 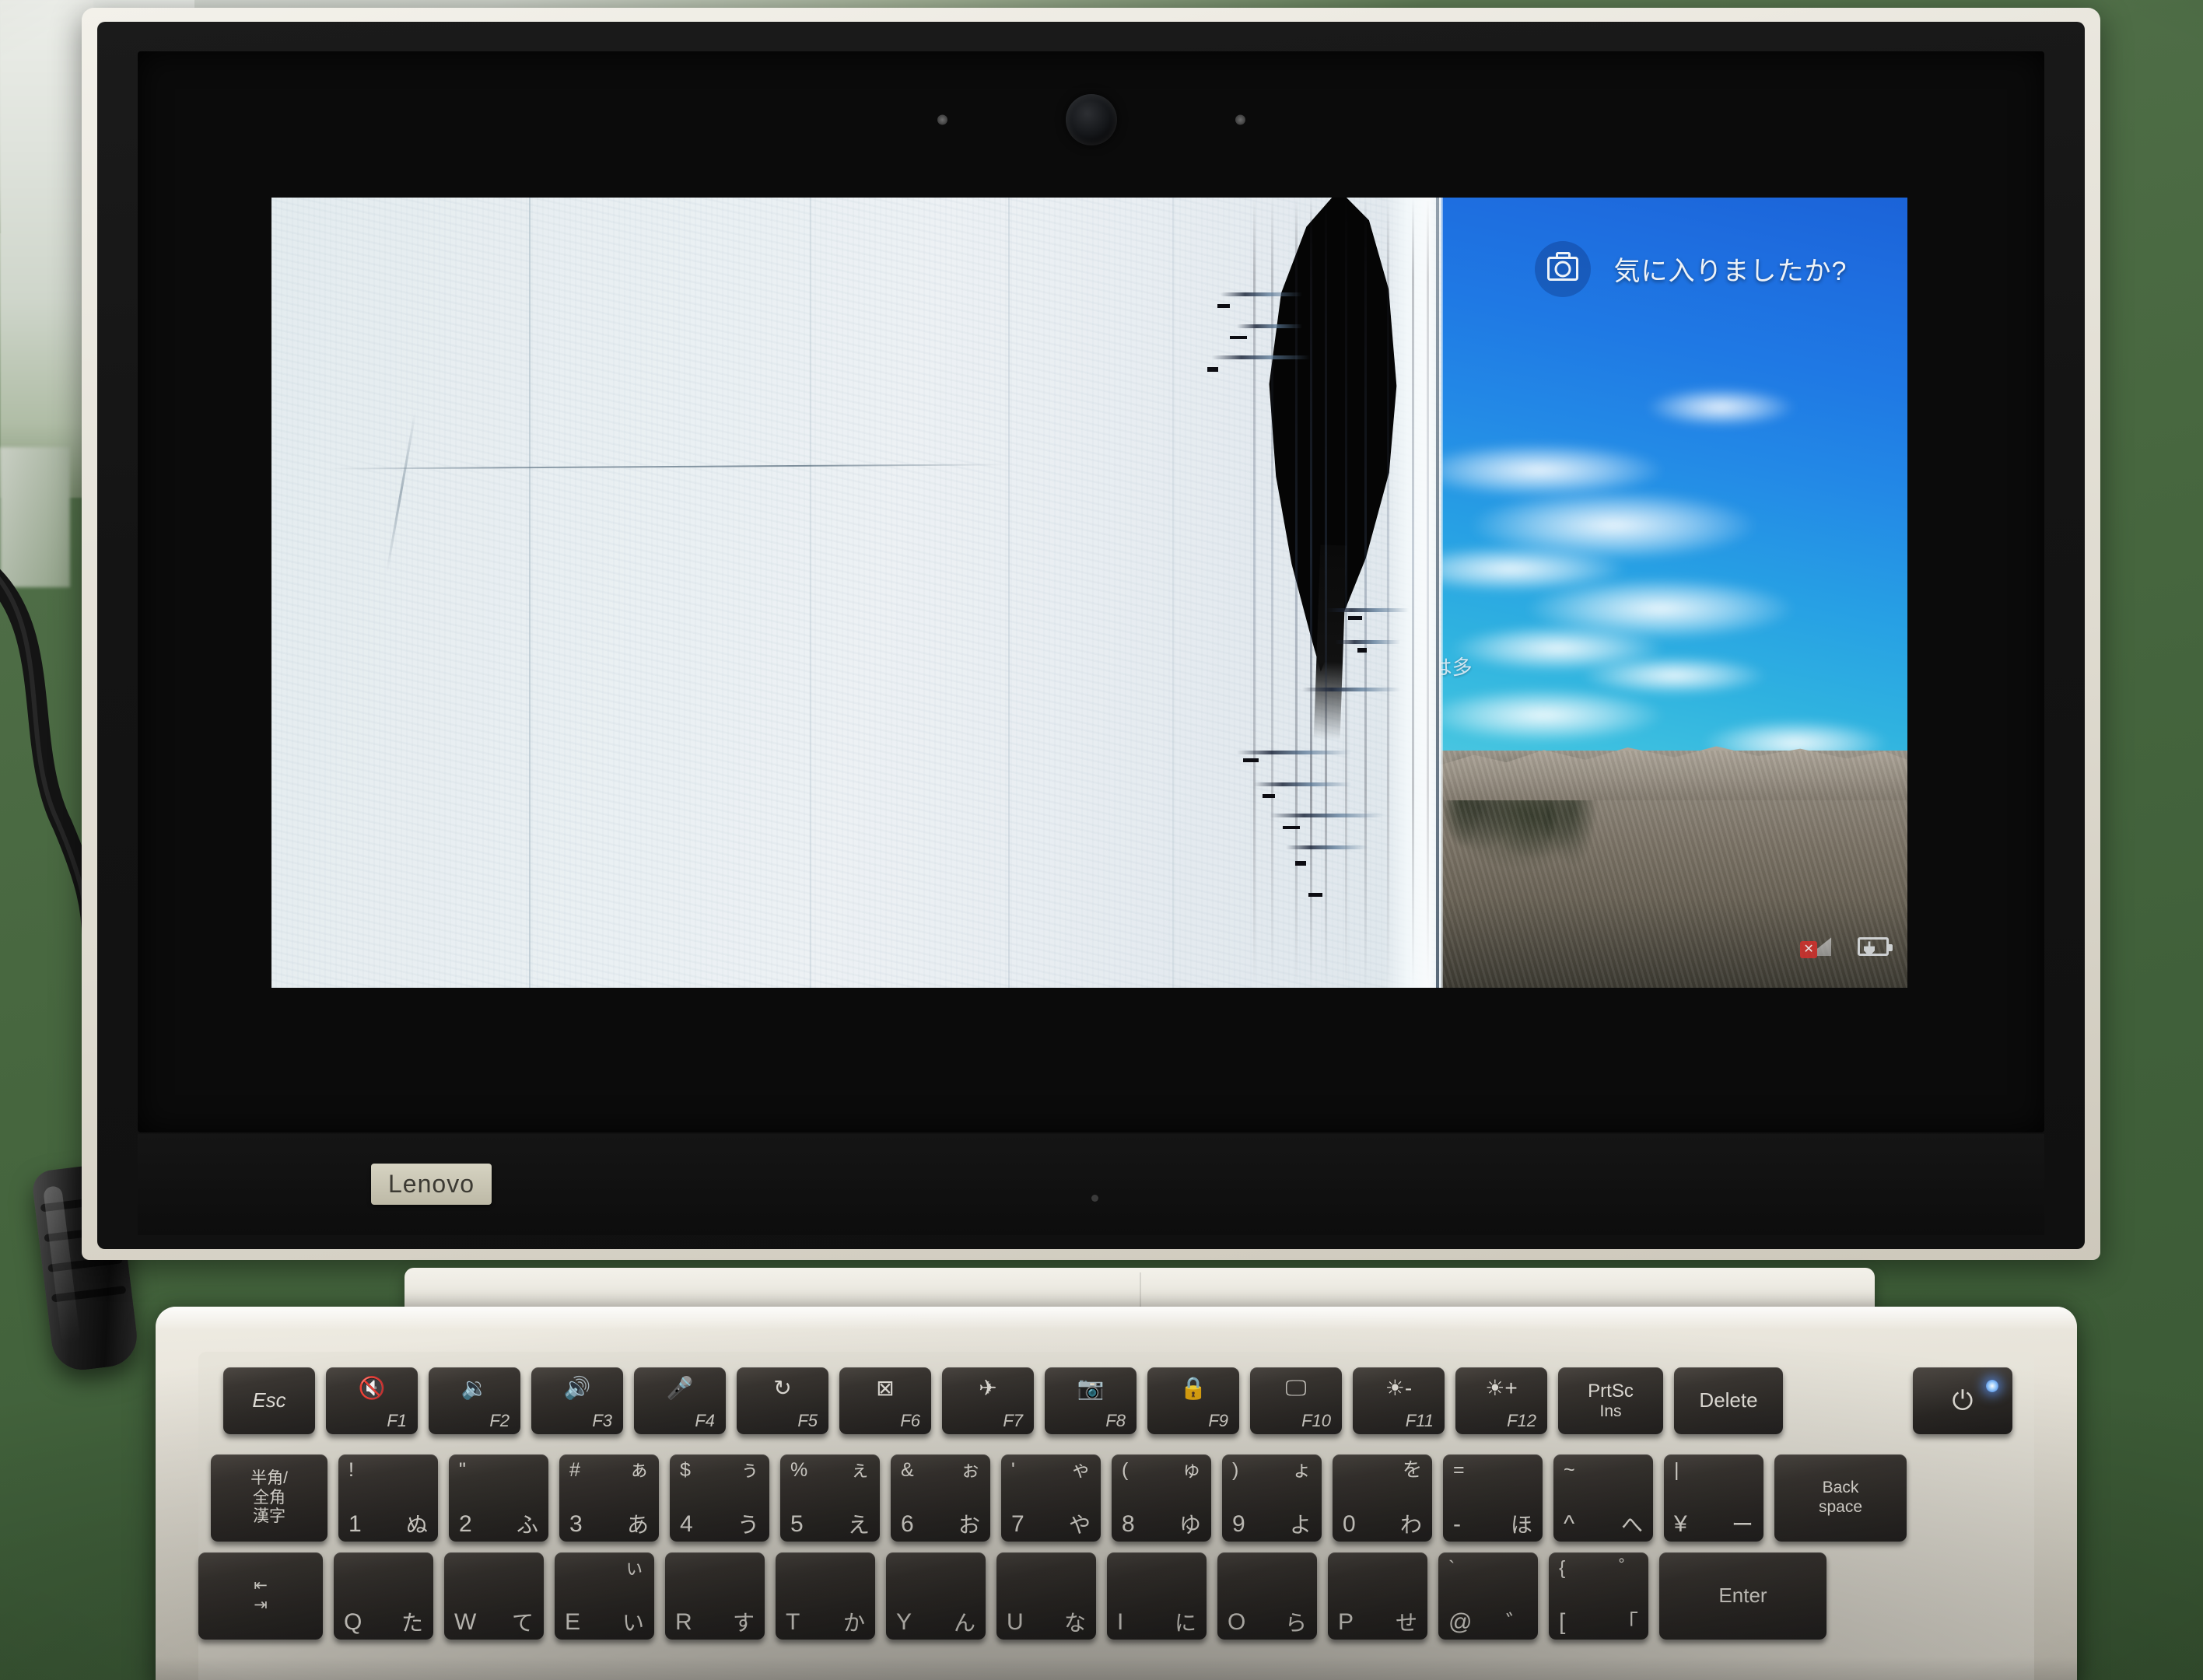 What do you see at coordinates (1191, 1470) in the screenshot?
I see `key-kana-small-legend: ゅ` at bounding box center [1191, 1470].